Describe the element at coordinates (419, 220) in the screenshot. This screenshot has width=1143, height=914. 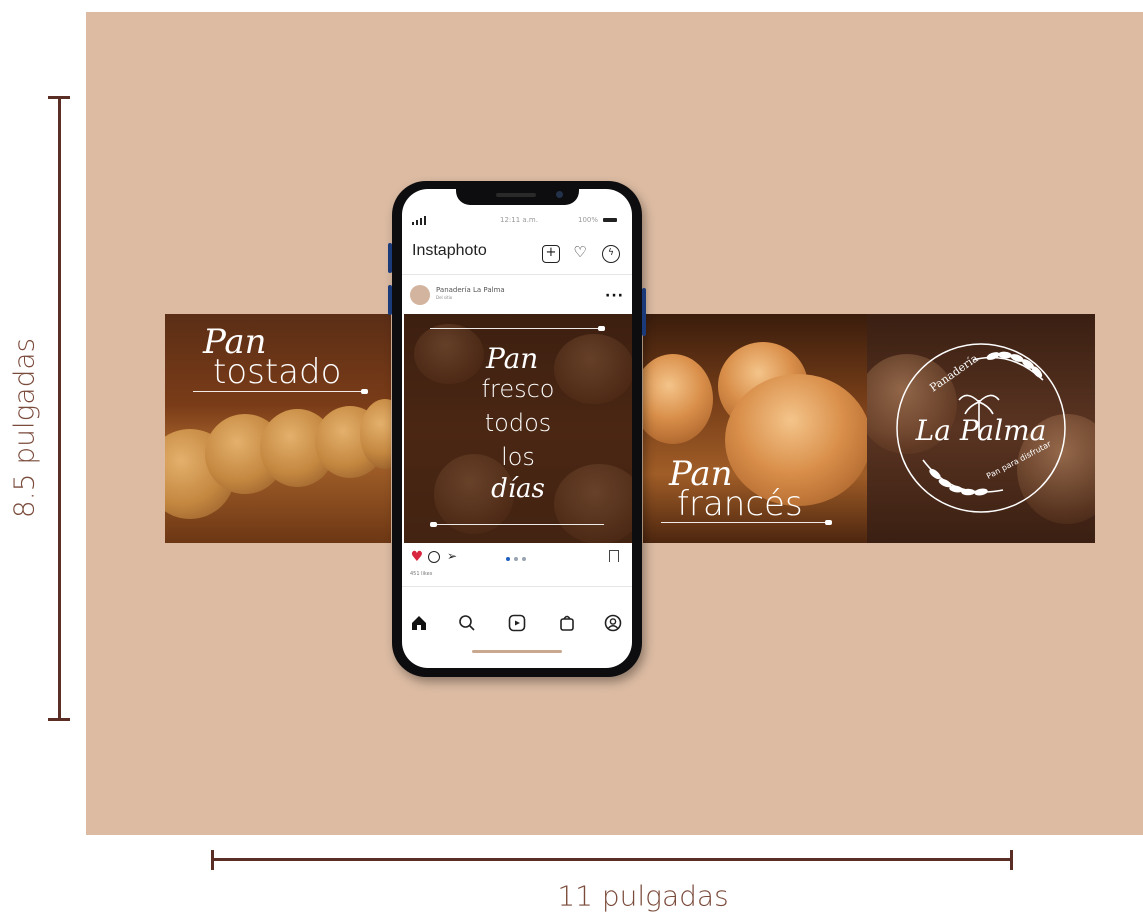
I see `signal-icon` at that location.